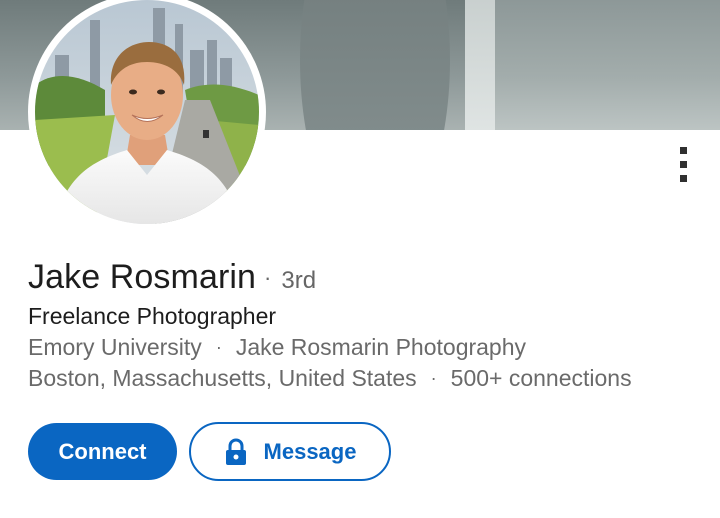 Image resolution: width=720 pixels, height=518 pixels. Describe the element at coordinates (115, 347) in the screenshot. I see `education-link: Emory University` at that location.